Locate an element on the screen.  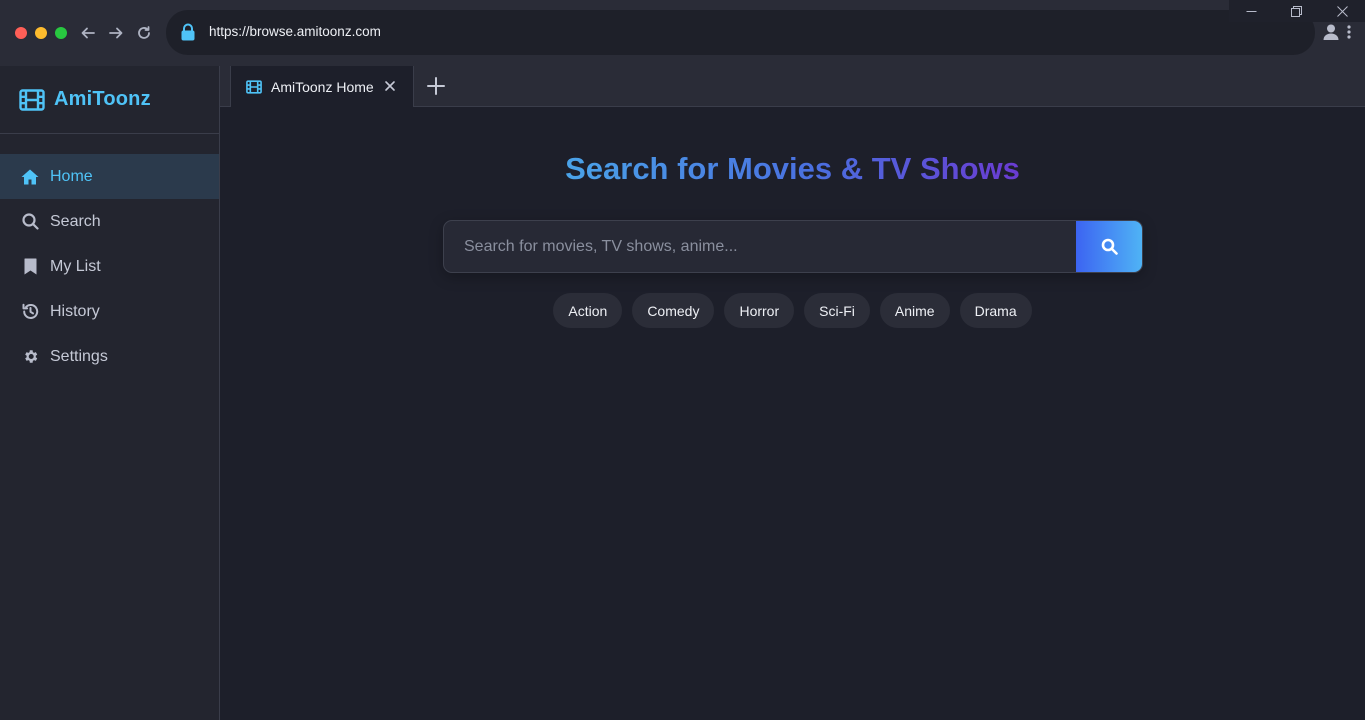
sidebar-item-label: Search is located at coordinates (75, 221).